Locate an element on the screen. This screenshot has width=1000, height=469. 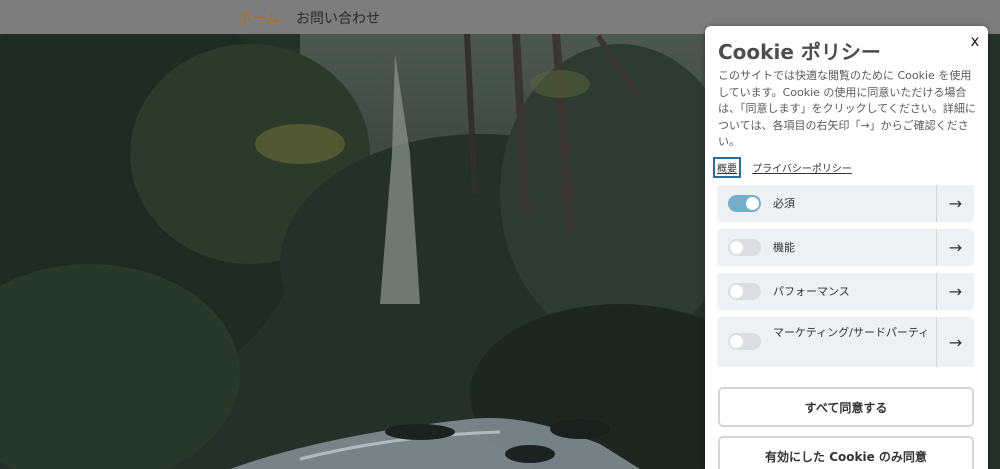
accept-selected-button: 有効にした Cookie のみ同意 is located at coordinates (846, 452).